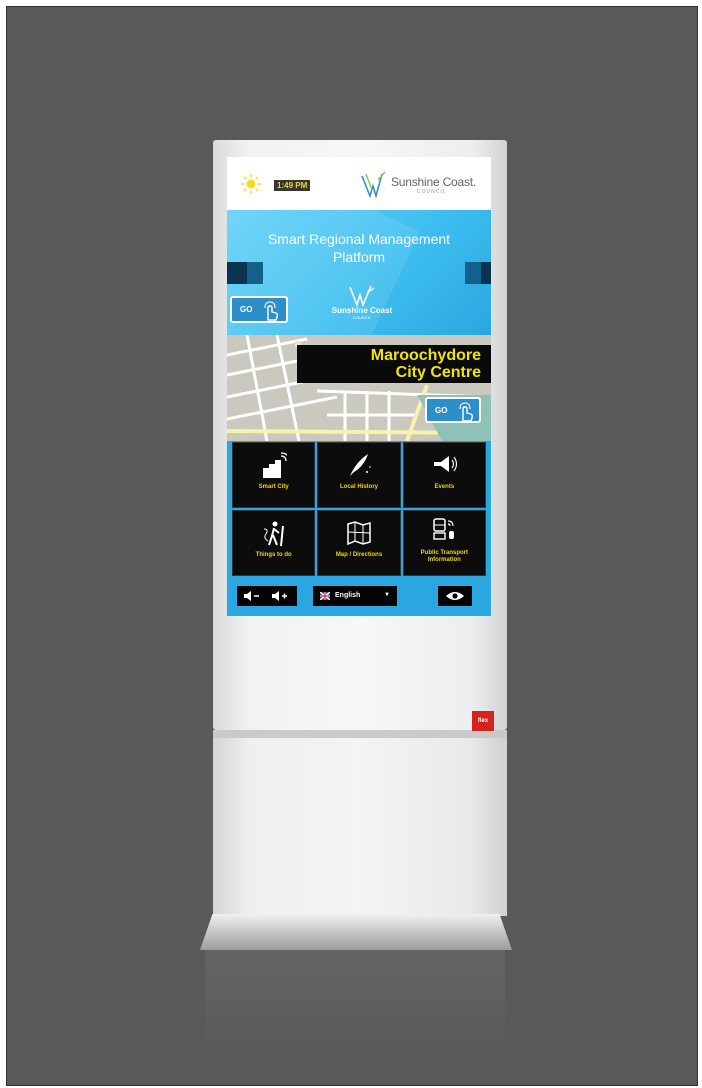 The width and height of the screenshot is (702, 1088). What do you see at coordinates (478, 273) in the screenshot?
I see `scroll-right-tab` at bounding box center [478, 273].